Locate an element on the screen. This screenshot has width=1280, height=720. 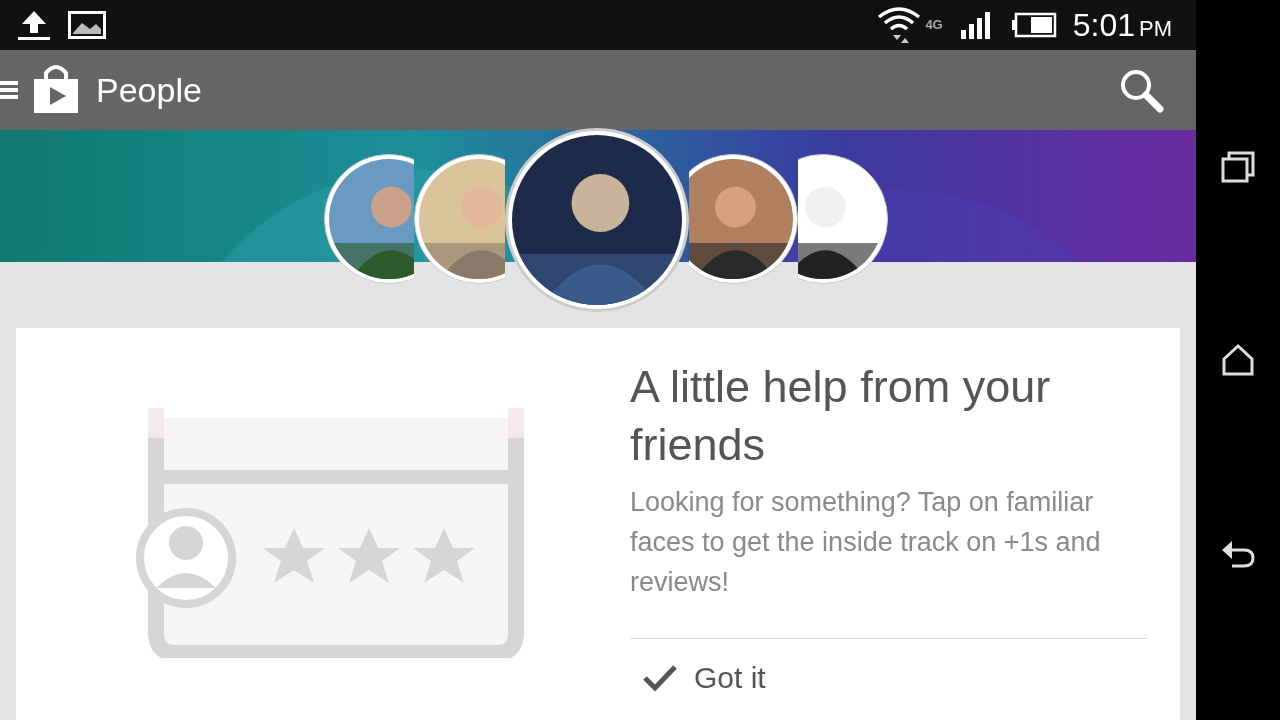
home-icon is located at coordinates (1238, 360).